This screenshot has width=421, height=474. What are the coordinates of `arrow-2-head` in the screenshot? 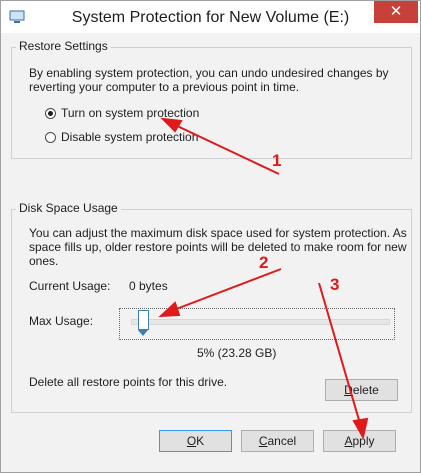 It's located at (169, 309).